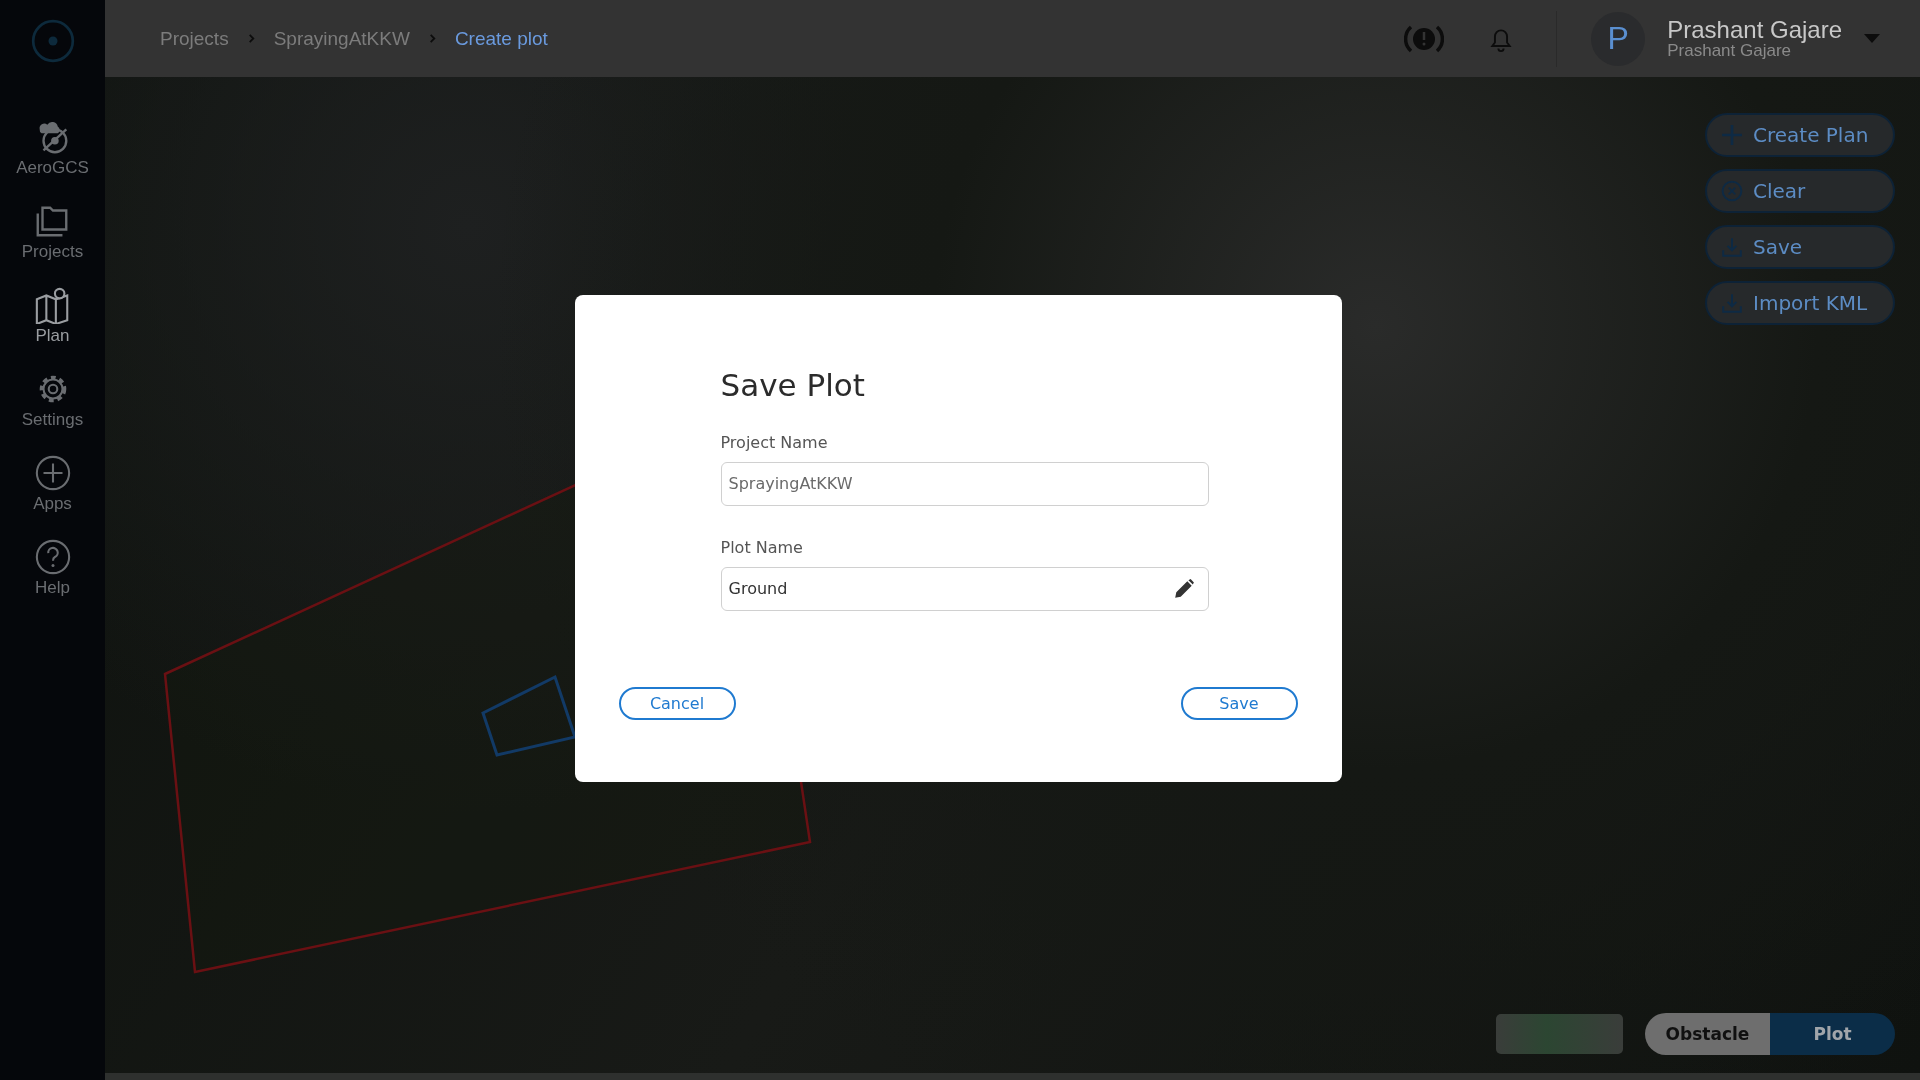 This screenshot has height=1080, width=1920. I want to click on plus-icon, so click(1732, 135).